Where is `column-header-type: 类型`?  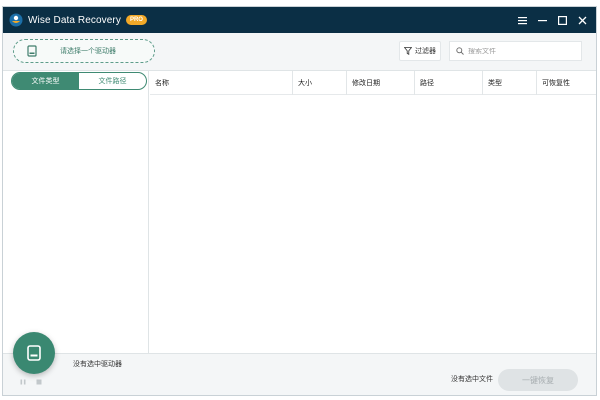
column-header-type: 类型 is located at coordinates (509, 83).